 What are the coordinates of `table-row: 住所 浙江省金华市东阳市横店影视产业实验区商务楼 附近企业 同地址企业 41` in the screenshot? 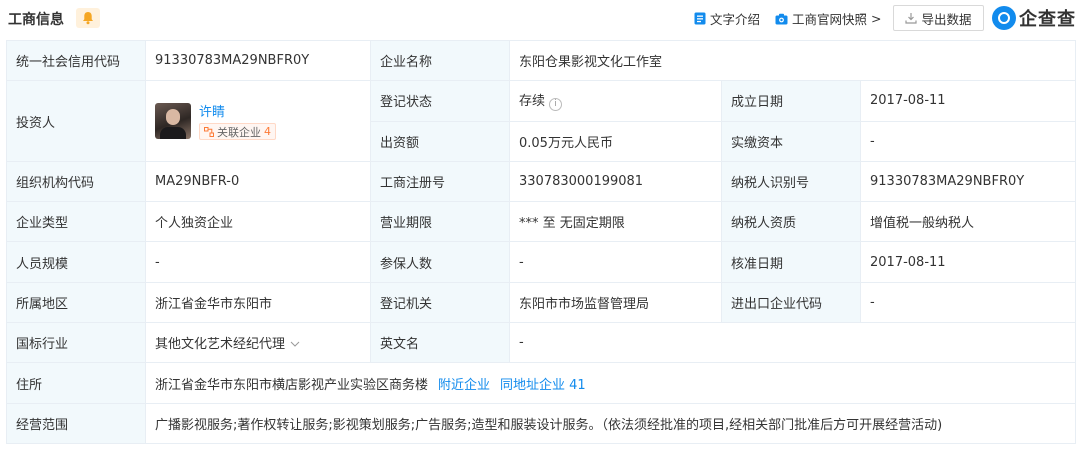 It's located at (541, 383).